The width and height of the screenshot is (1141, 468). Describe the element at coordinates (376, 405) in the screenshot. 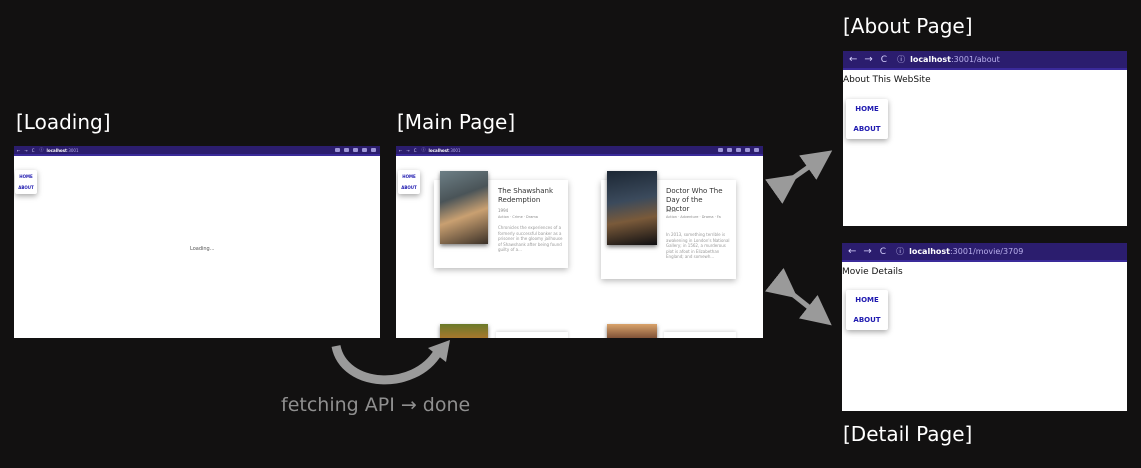

I see `flow-caption: fetching API → done` at that location.